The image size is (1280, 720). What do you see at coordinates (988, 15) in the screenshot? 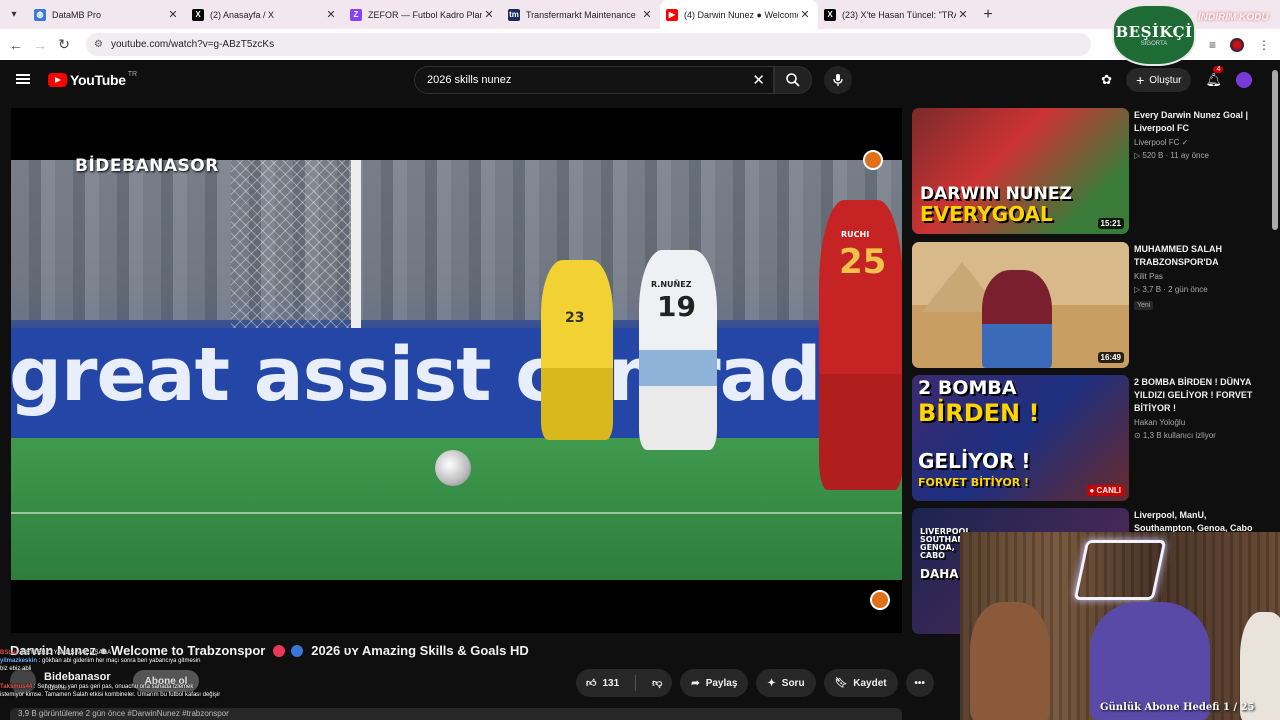
I see `new-tab-plus-icon: +` at bounding box center [988, 15].